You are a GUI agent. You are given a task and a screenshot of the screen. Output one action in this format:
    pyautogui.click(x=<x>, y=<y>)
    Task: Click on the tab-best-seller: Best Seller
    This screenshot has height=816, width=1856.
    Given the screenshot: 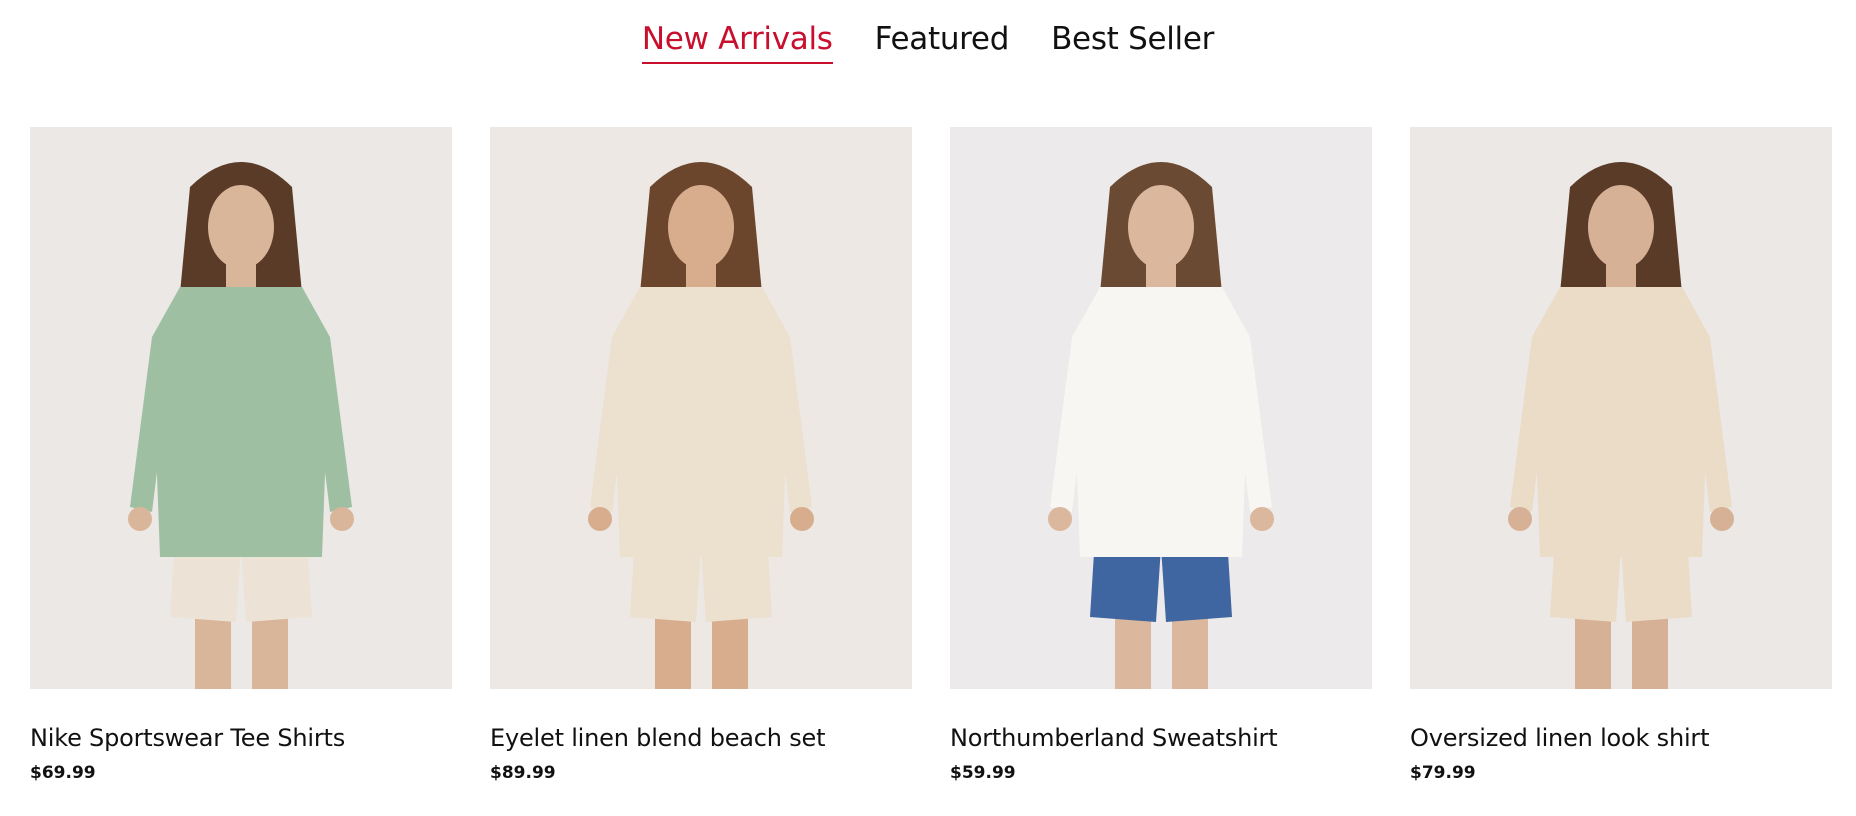 What is the action you would take?
    pyautogui.click(x=1132, y=41)
    